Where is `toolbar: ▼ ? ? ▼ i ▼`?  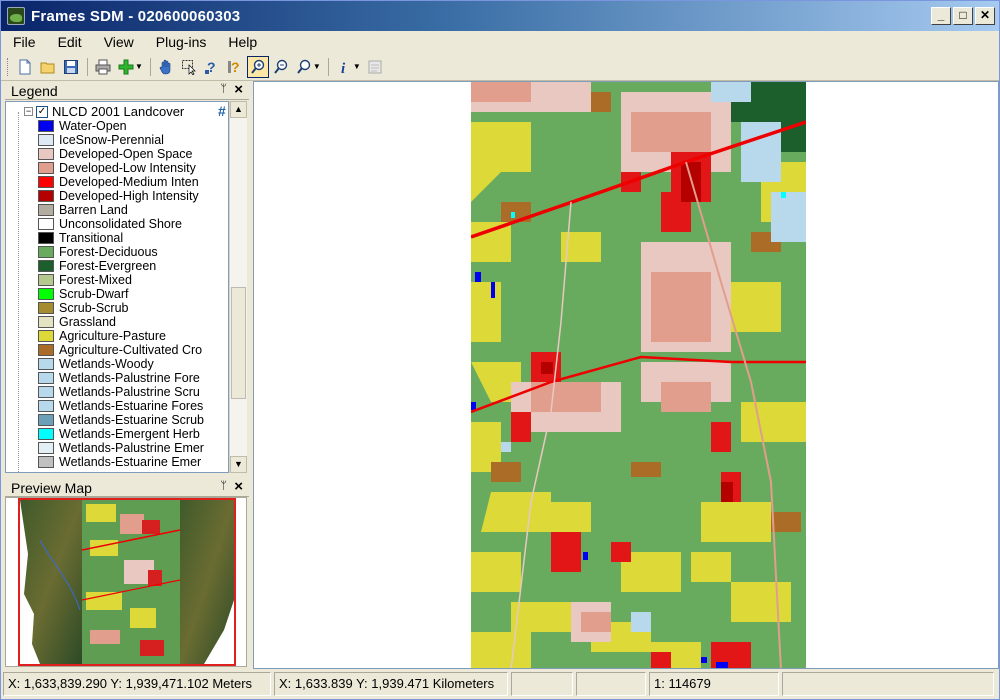
toolbar: ▼ ? ? ▼ i ▼ is located at coordinates (500, 67).